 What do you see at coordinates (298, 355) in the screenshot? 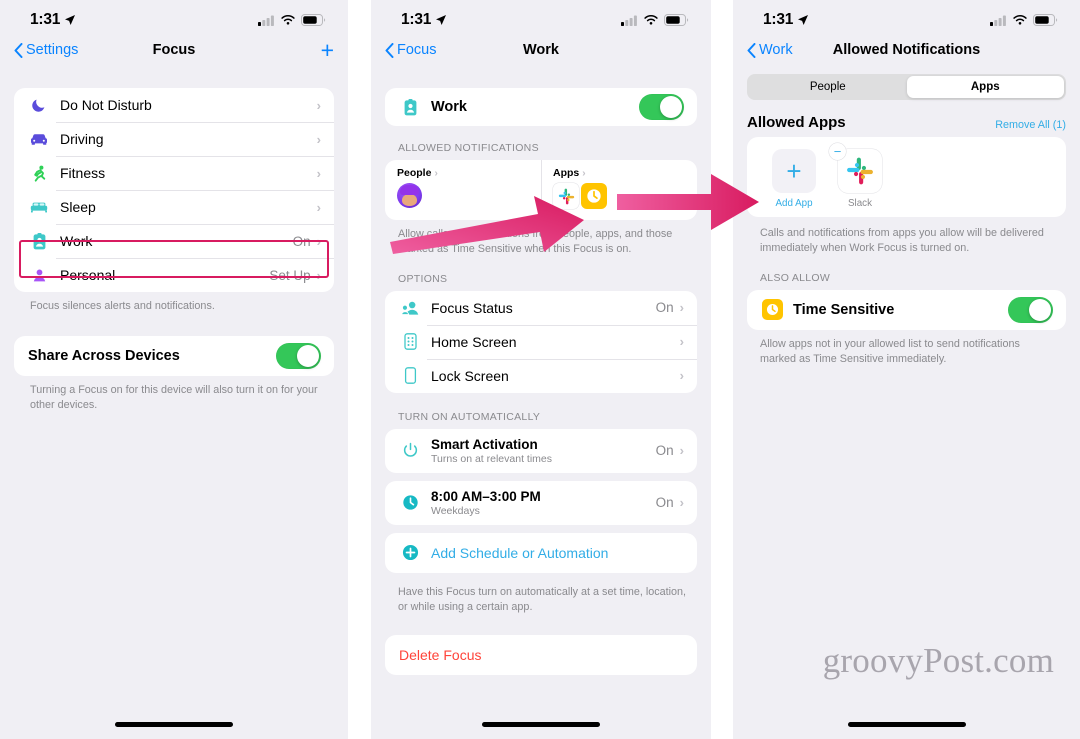
I see `share-across-devices-toggle` at bounding box center [298, 355].